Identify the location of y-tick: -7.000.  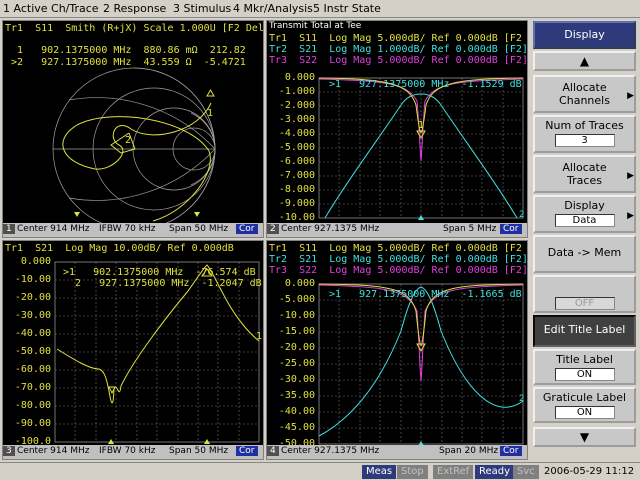
(296, 175).